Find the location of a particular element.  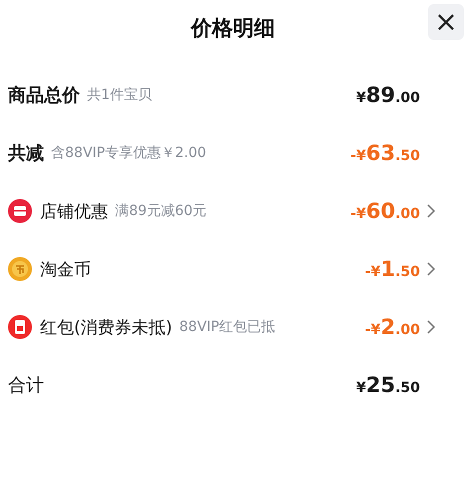

row-label: 店铺优惠 is located at coordinates (74, 211).